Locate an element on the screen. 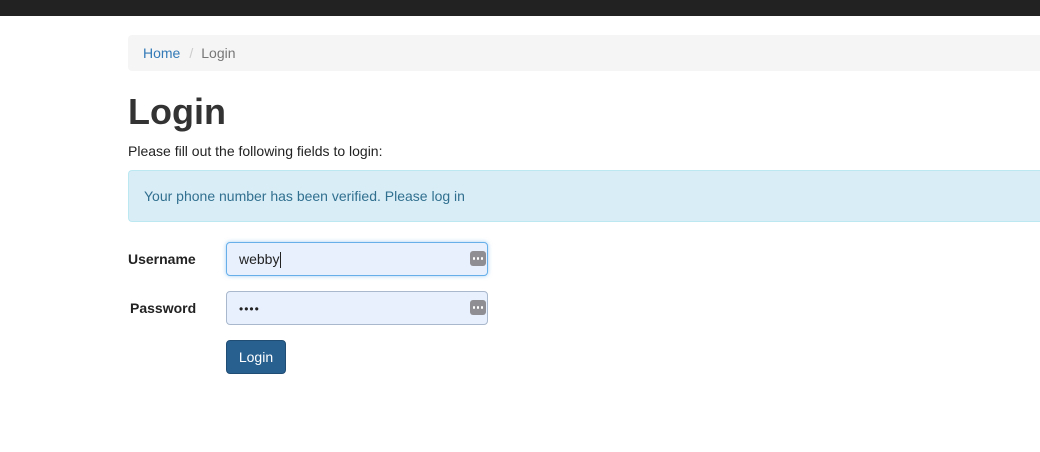 The width and height of the screenshot is (1040, 452). breadcrumb-current: Login is located at coordinates (218, 53).